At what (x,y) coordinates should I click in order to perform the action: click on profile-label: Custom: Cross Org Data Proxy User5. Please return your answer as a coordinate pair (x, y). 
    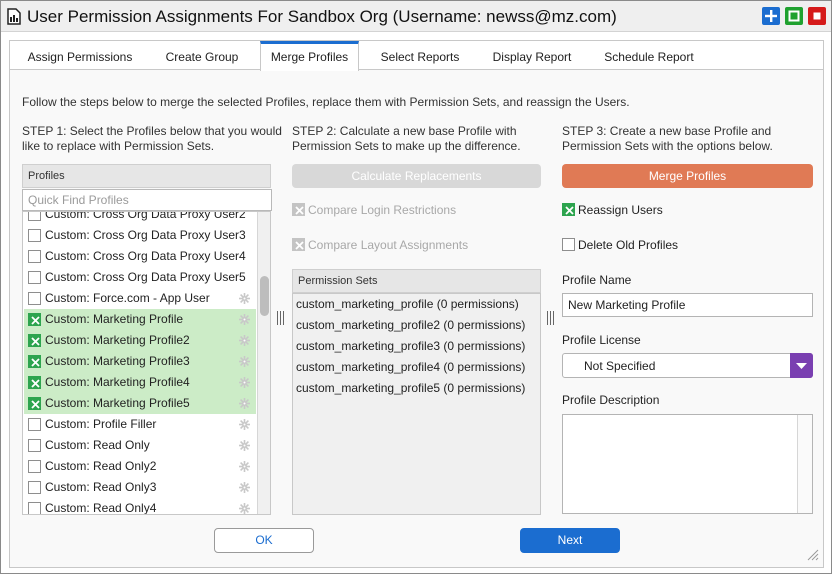
    Looking at the image, I should click on (145, 277).